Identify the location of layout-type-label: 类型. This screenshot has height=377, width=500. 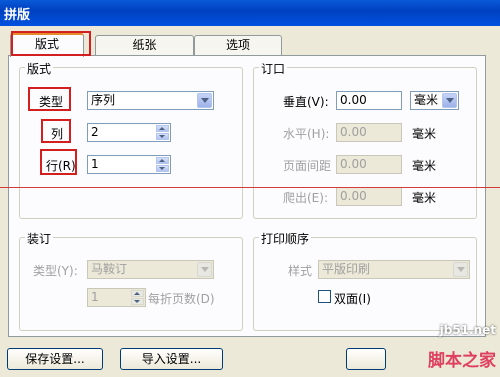
(51, 102).